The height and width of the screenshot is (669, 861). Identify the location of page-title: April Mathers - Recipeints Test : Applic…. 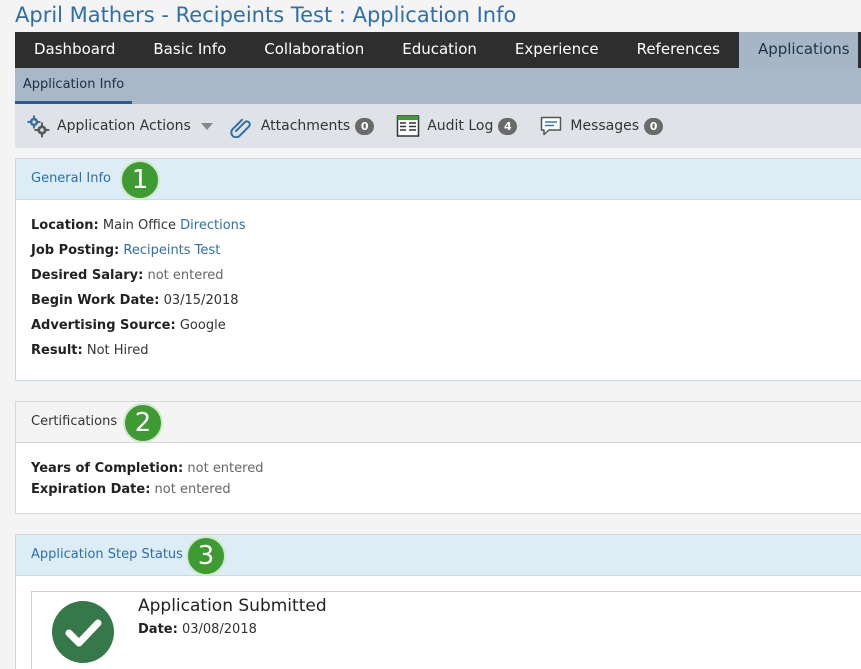
(266, 15).